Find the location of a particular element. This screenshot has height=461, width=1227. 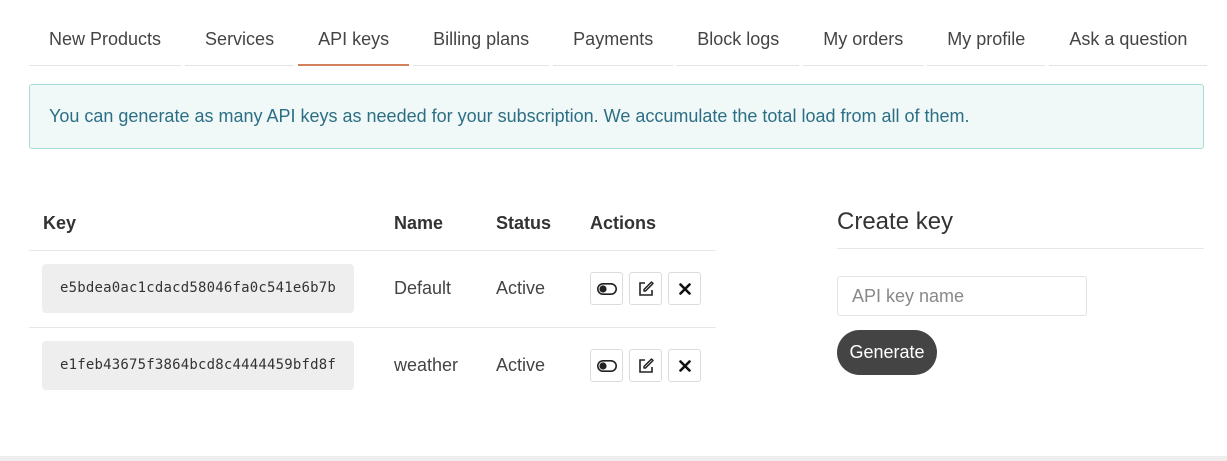

footer-divider is located at coordinates (613, 458).